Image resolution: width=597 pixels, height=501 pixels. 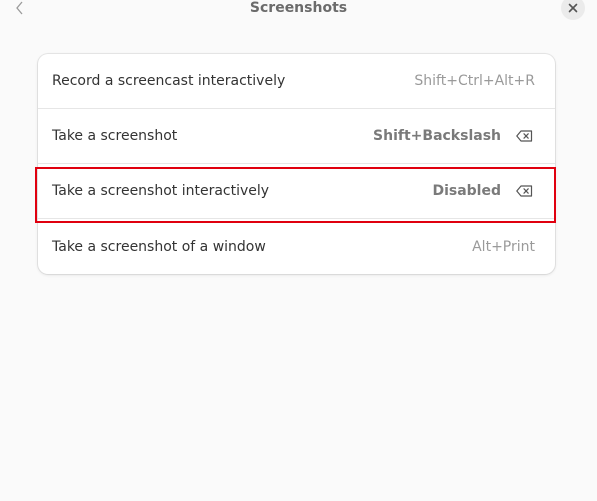 I want to click on shortcut-row-take-screenshot: Take a screenshot Shift+Backslash, so click(x=296, y=136).